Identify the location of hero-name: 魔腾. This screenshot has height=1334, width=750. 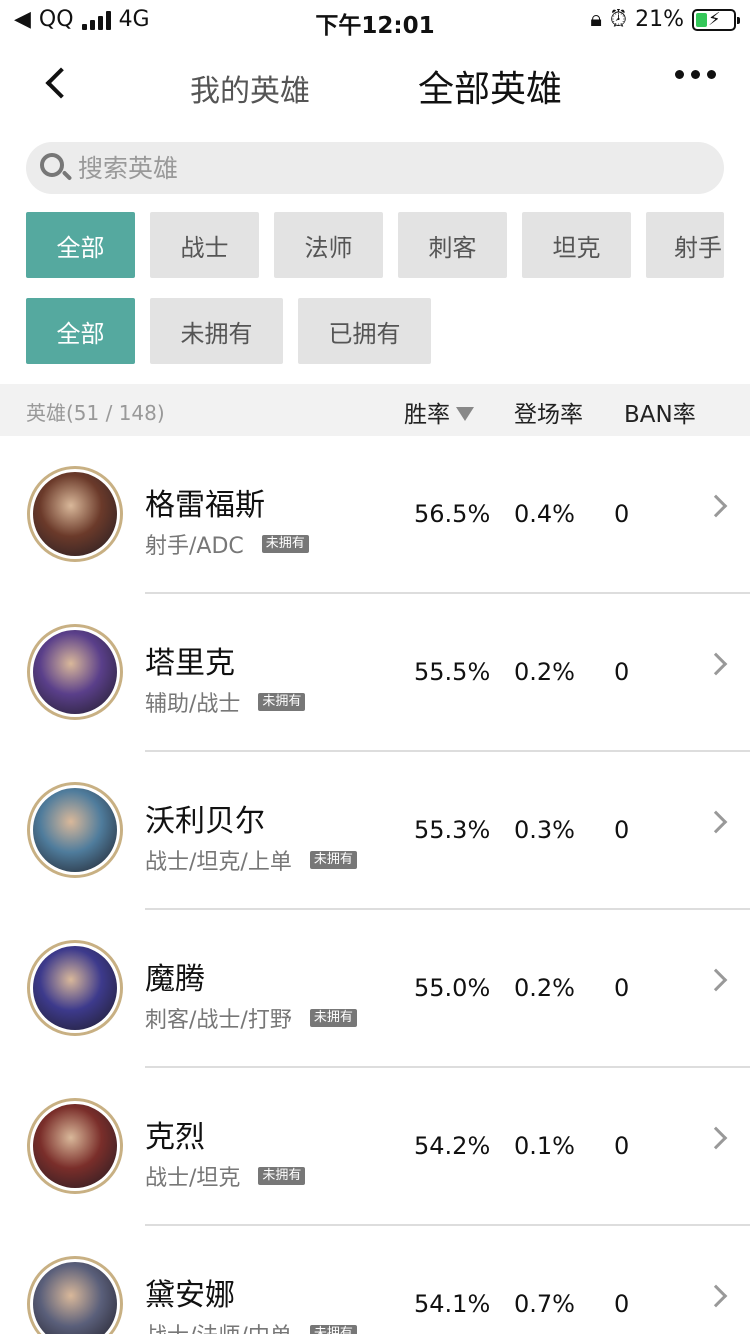
(175, 979).